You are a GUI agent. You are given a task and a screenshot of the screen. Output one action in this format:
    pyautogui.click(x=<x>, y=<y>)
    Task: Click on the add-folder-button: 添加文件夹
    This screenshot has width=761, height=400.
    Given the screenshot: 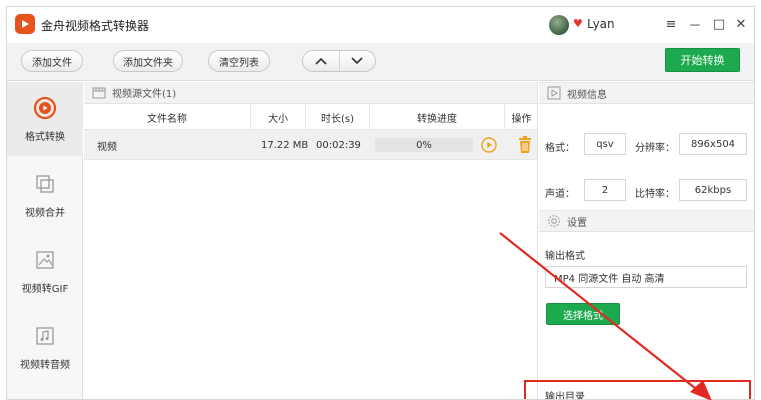 What is the action you would take?
    pyautogui.click(x=148, y=61)
    